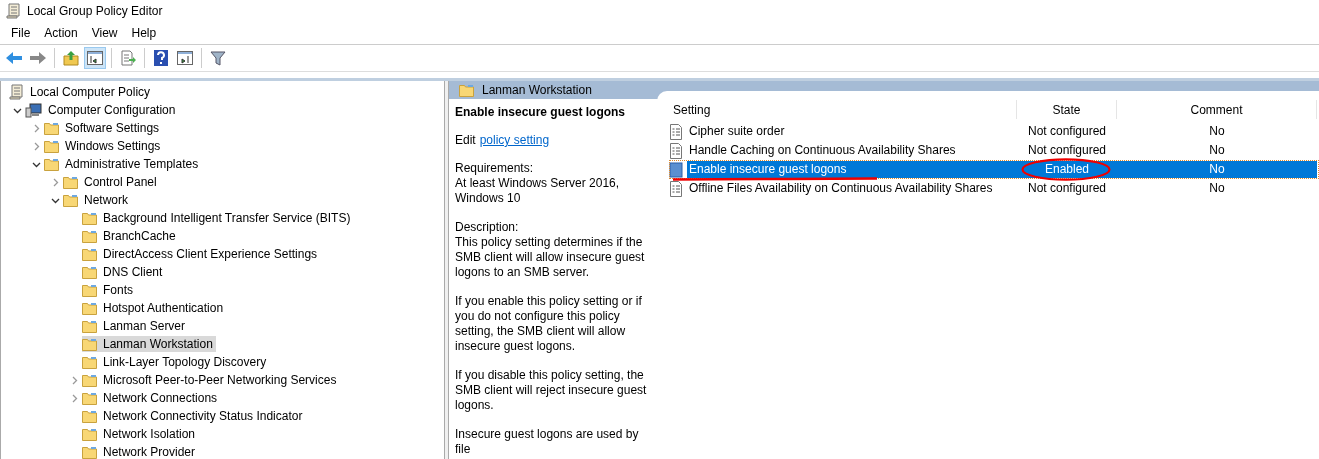 This screenshot has height=459, width=1319. I want to click on action-pane-icon, so click(185, 58).